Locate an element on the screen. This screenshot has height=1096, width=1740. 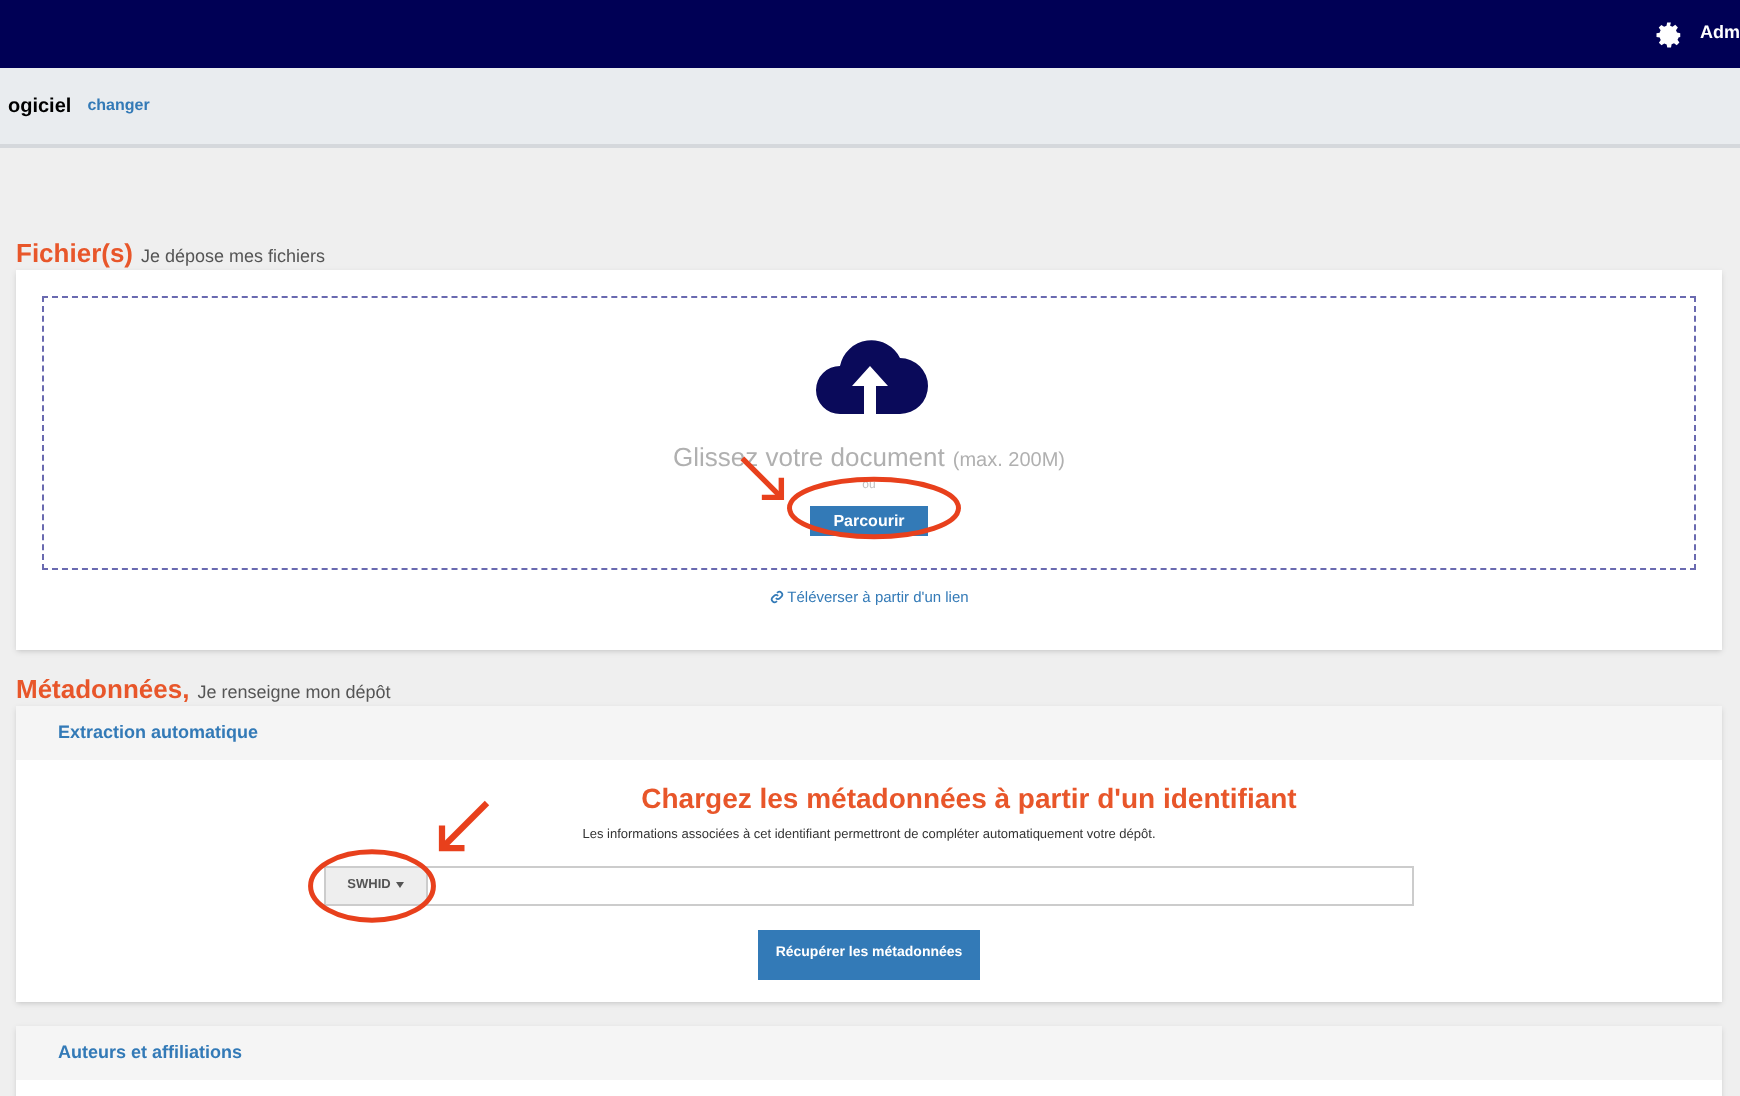
drop-instruction: Glissez votre document is located at coordinates (809, 458).